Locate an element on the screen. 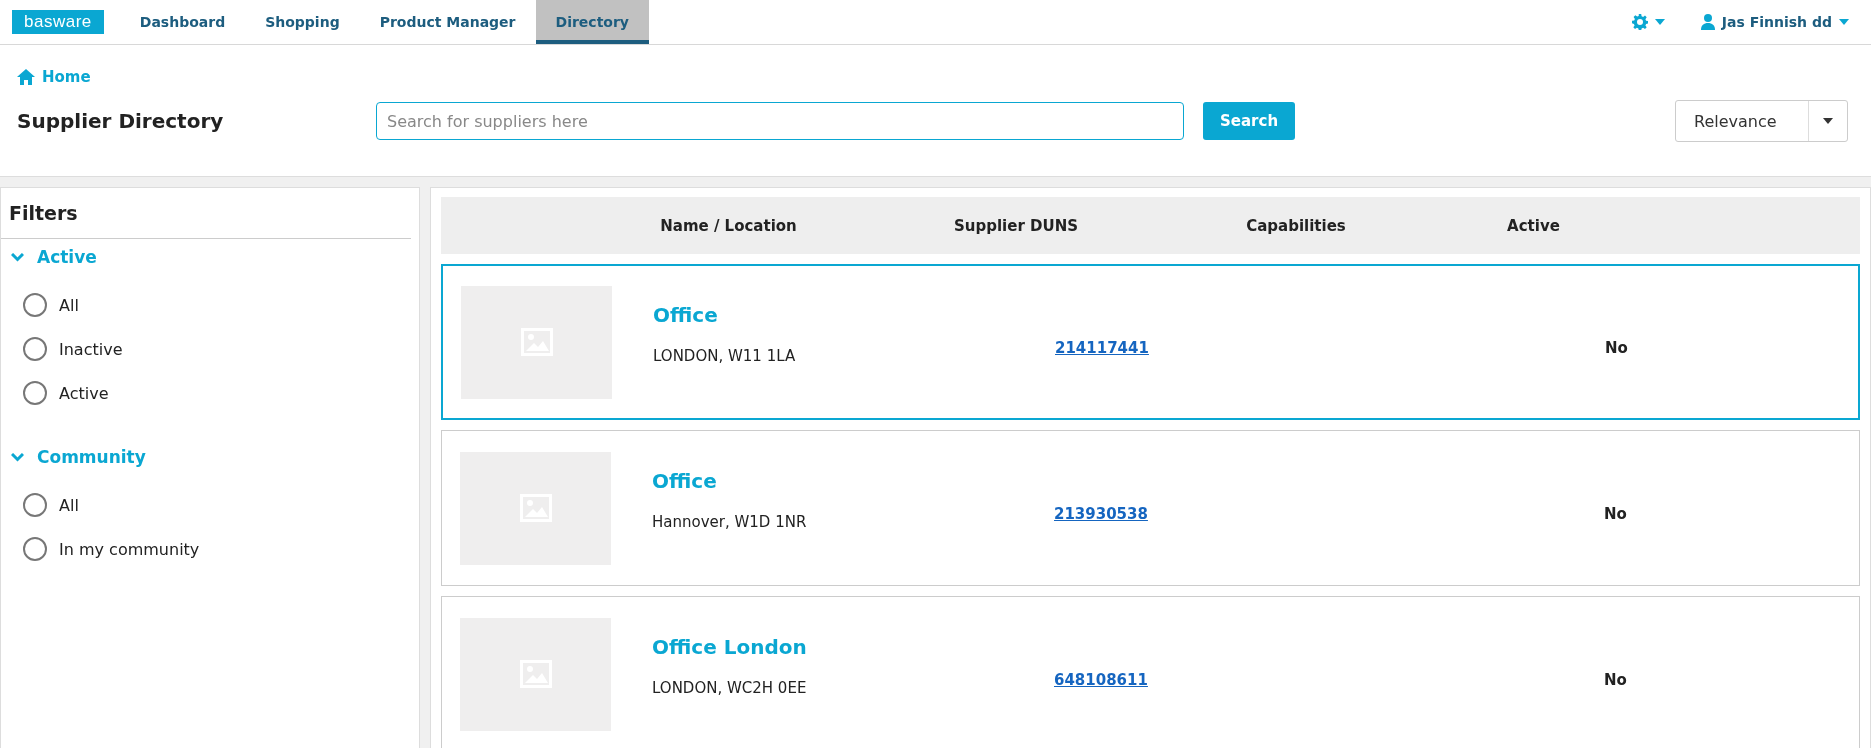 The image size is (1871, 748). nav-tab: Shopping is located at coordinates (302, 22).